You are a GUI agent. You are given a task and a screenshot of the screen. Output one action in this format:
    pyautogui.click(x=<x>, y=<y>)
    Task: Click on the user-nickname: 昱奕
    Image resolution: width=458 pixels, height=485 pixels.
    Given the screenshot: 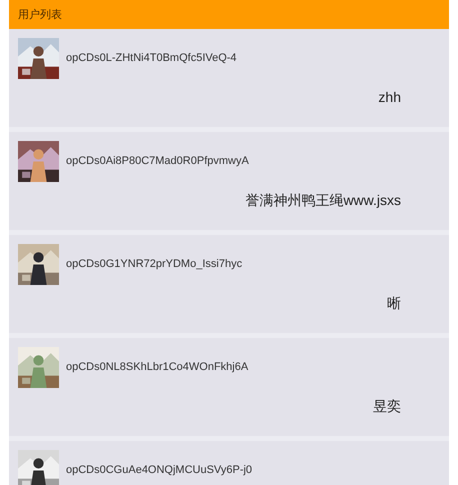 What is the action you would take?
    pyautogui.click(x=387, y=407)
    